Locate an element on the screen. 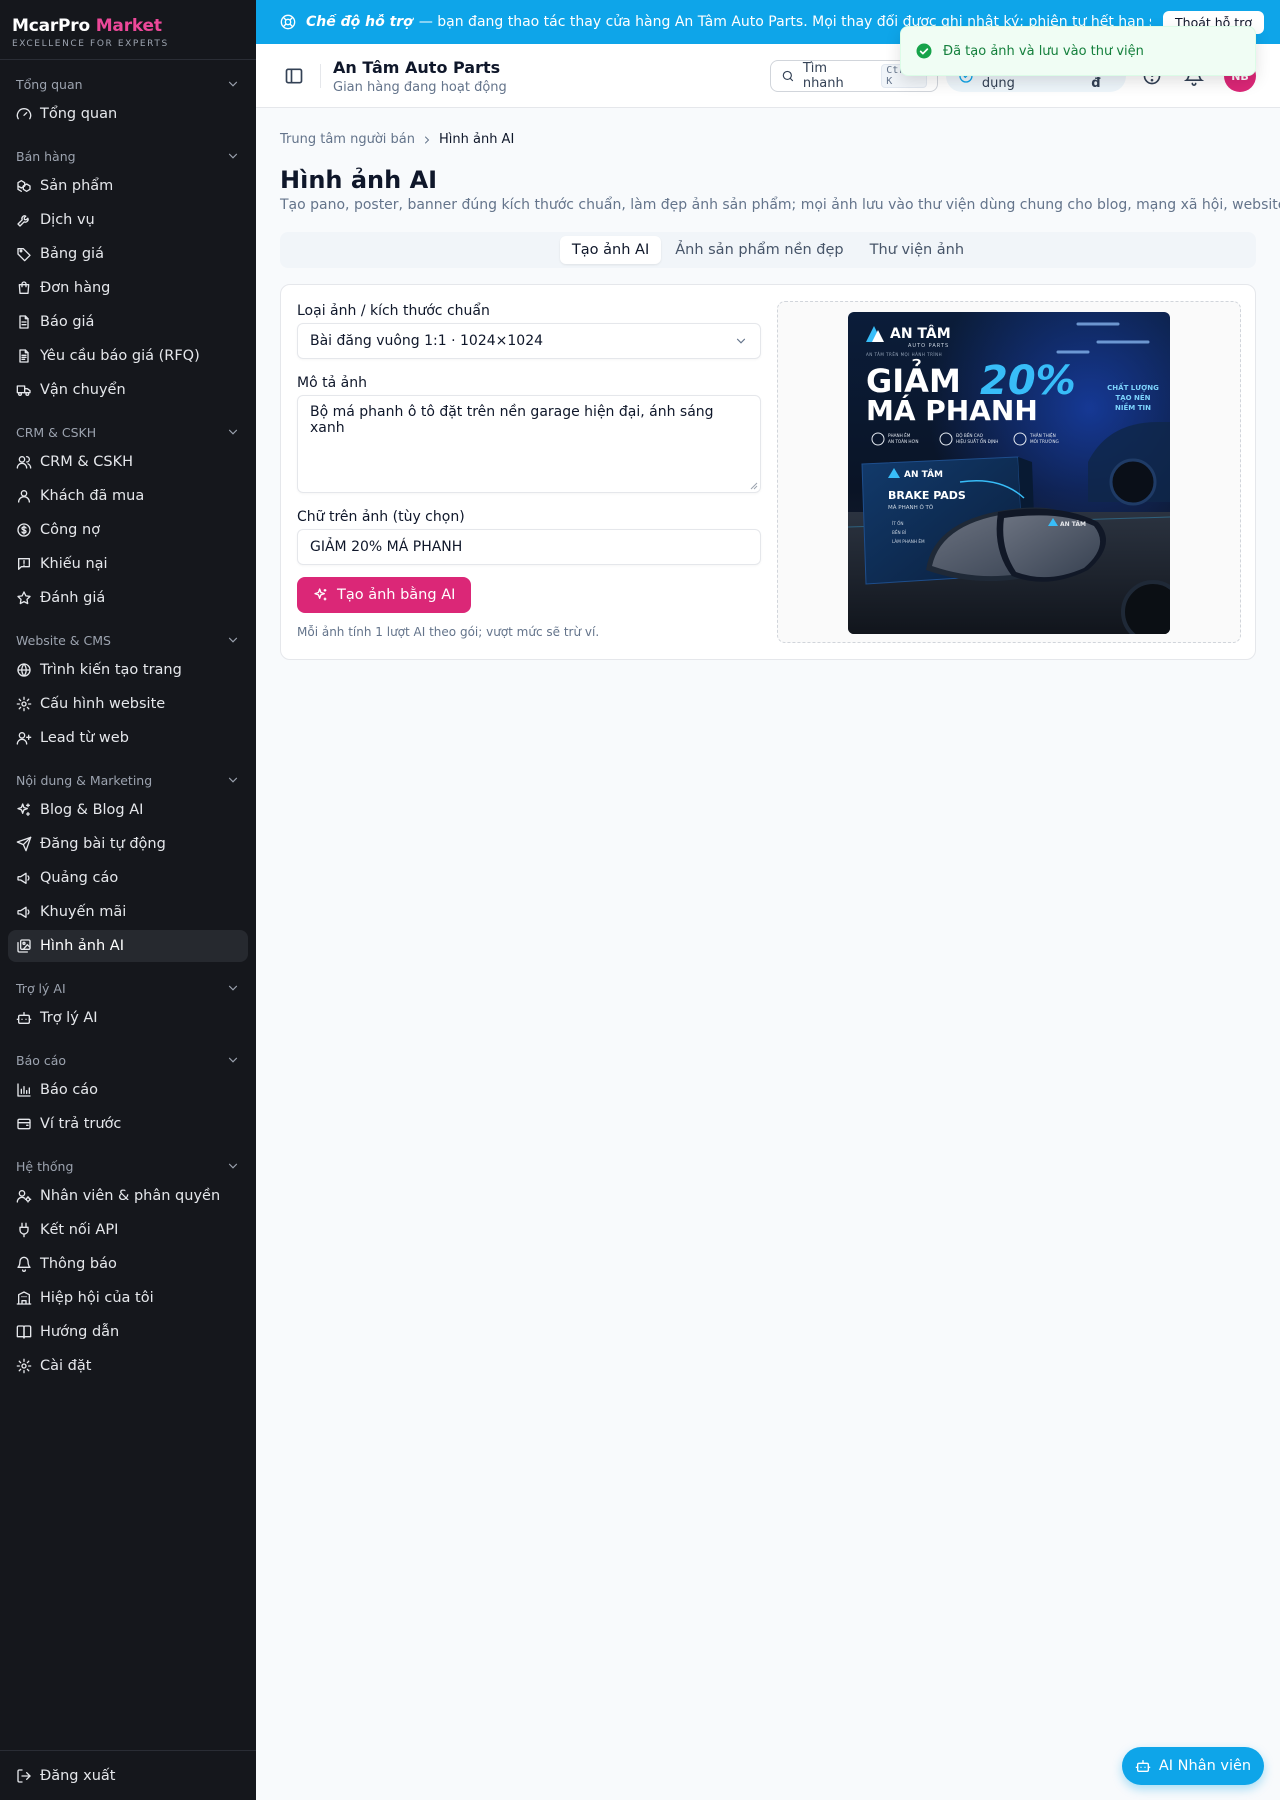 This screenshot has height=1800, width=1280. store-status: Gian hàng đang hoạt động is located at coordinates (420, 87).